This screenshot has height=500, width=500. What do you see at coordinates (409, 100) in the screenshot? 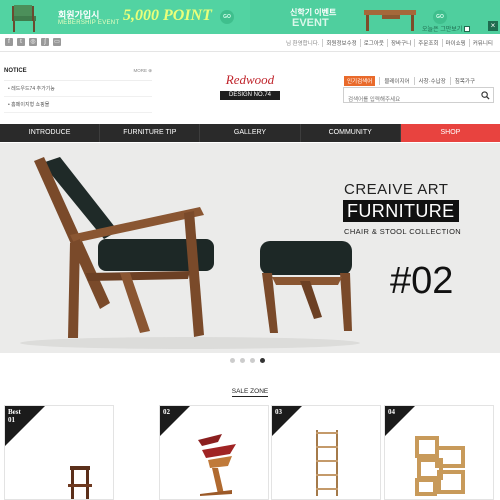
I see `search-input` at bounding box center [409, 100].